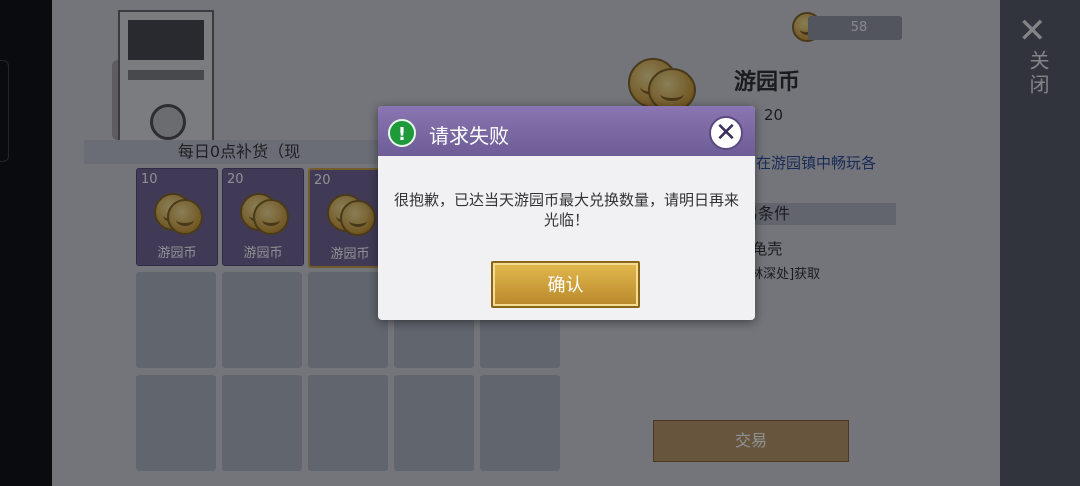 The height and width of the screenshot is (486, 1080). Describe the element at coordinates (239, 152) in the screenshot. I see `restock-notice: 每日0点补货（现` at that location.